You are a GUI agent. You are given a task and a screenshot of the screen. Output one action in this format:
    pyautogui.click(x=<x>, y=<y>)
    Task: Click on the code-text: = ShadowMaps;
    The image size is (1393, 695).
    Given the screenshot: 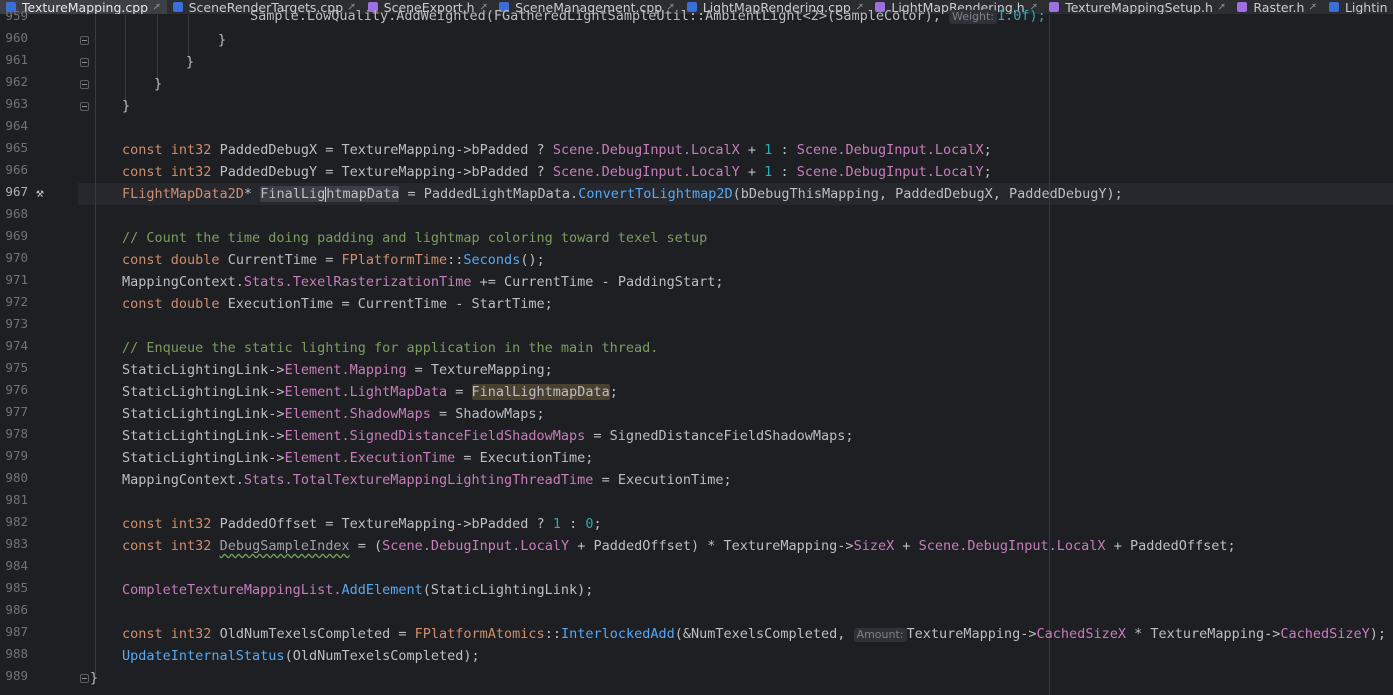 What is the action you would take?
    pyautogui.click(x=487, y=414)
    